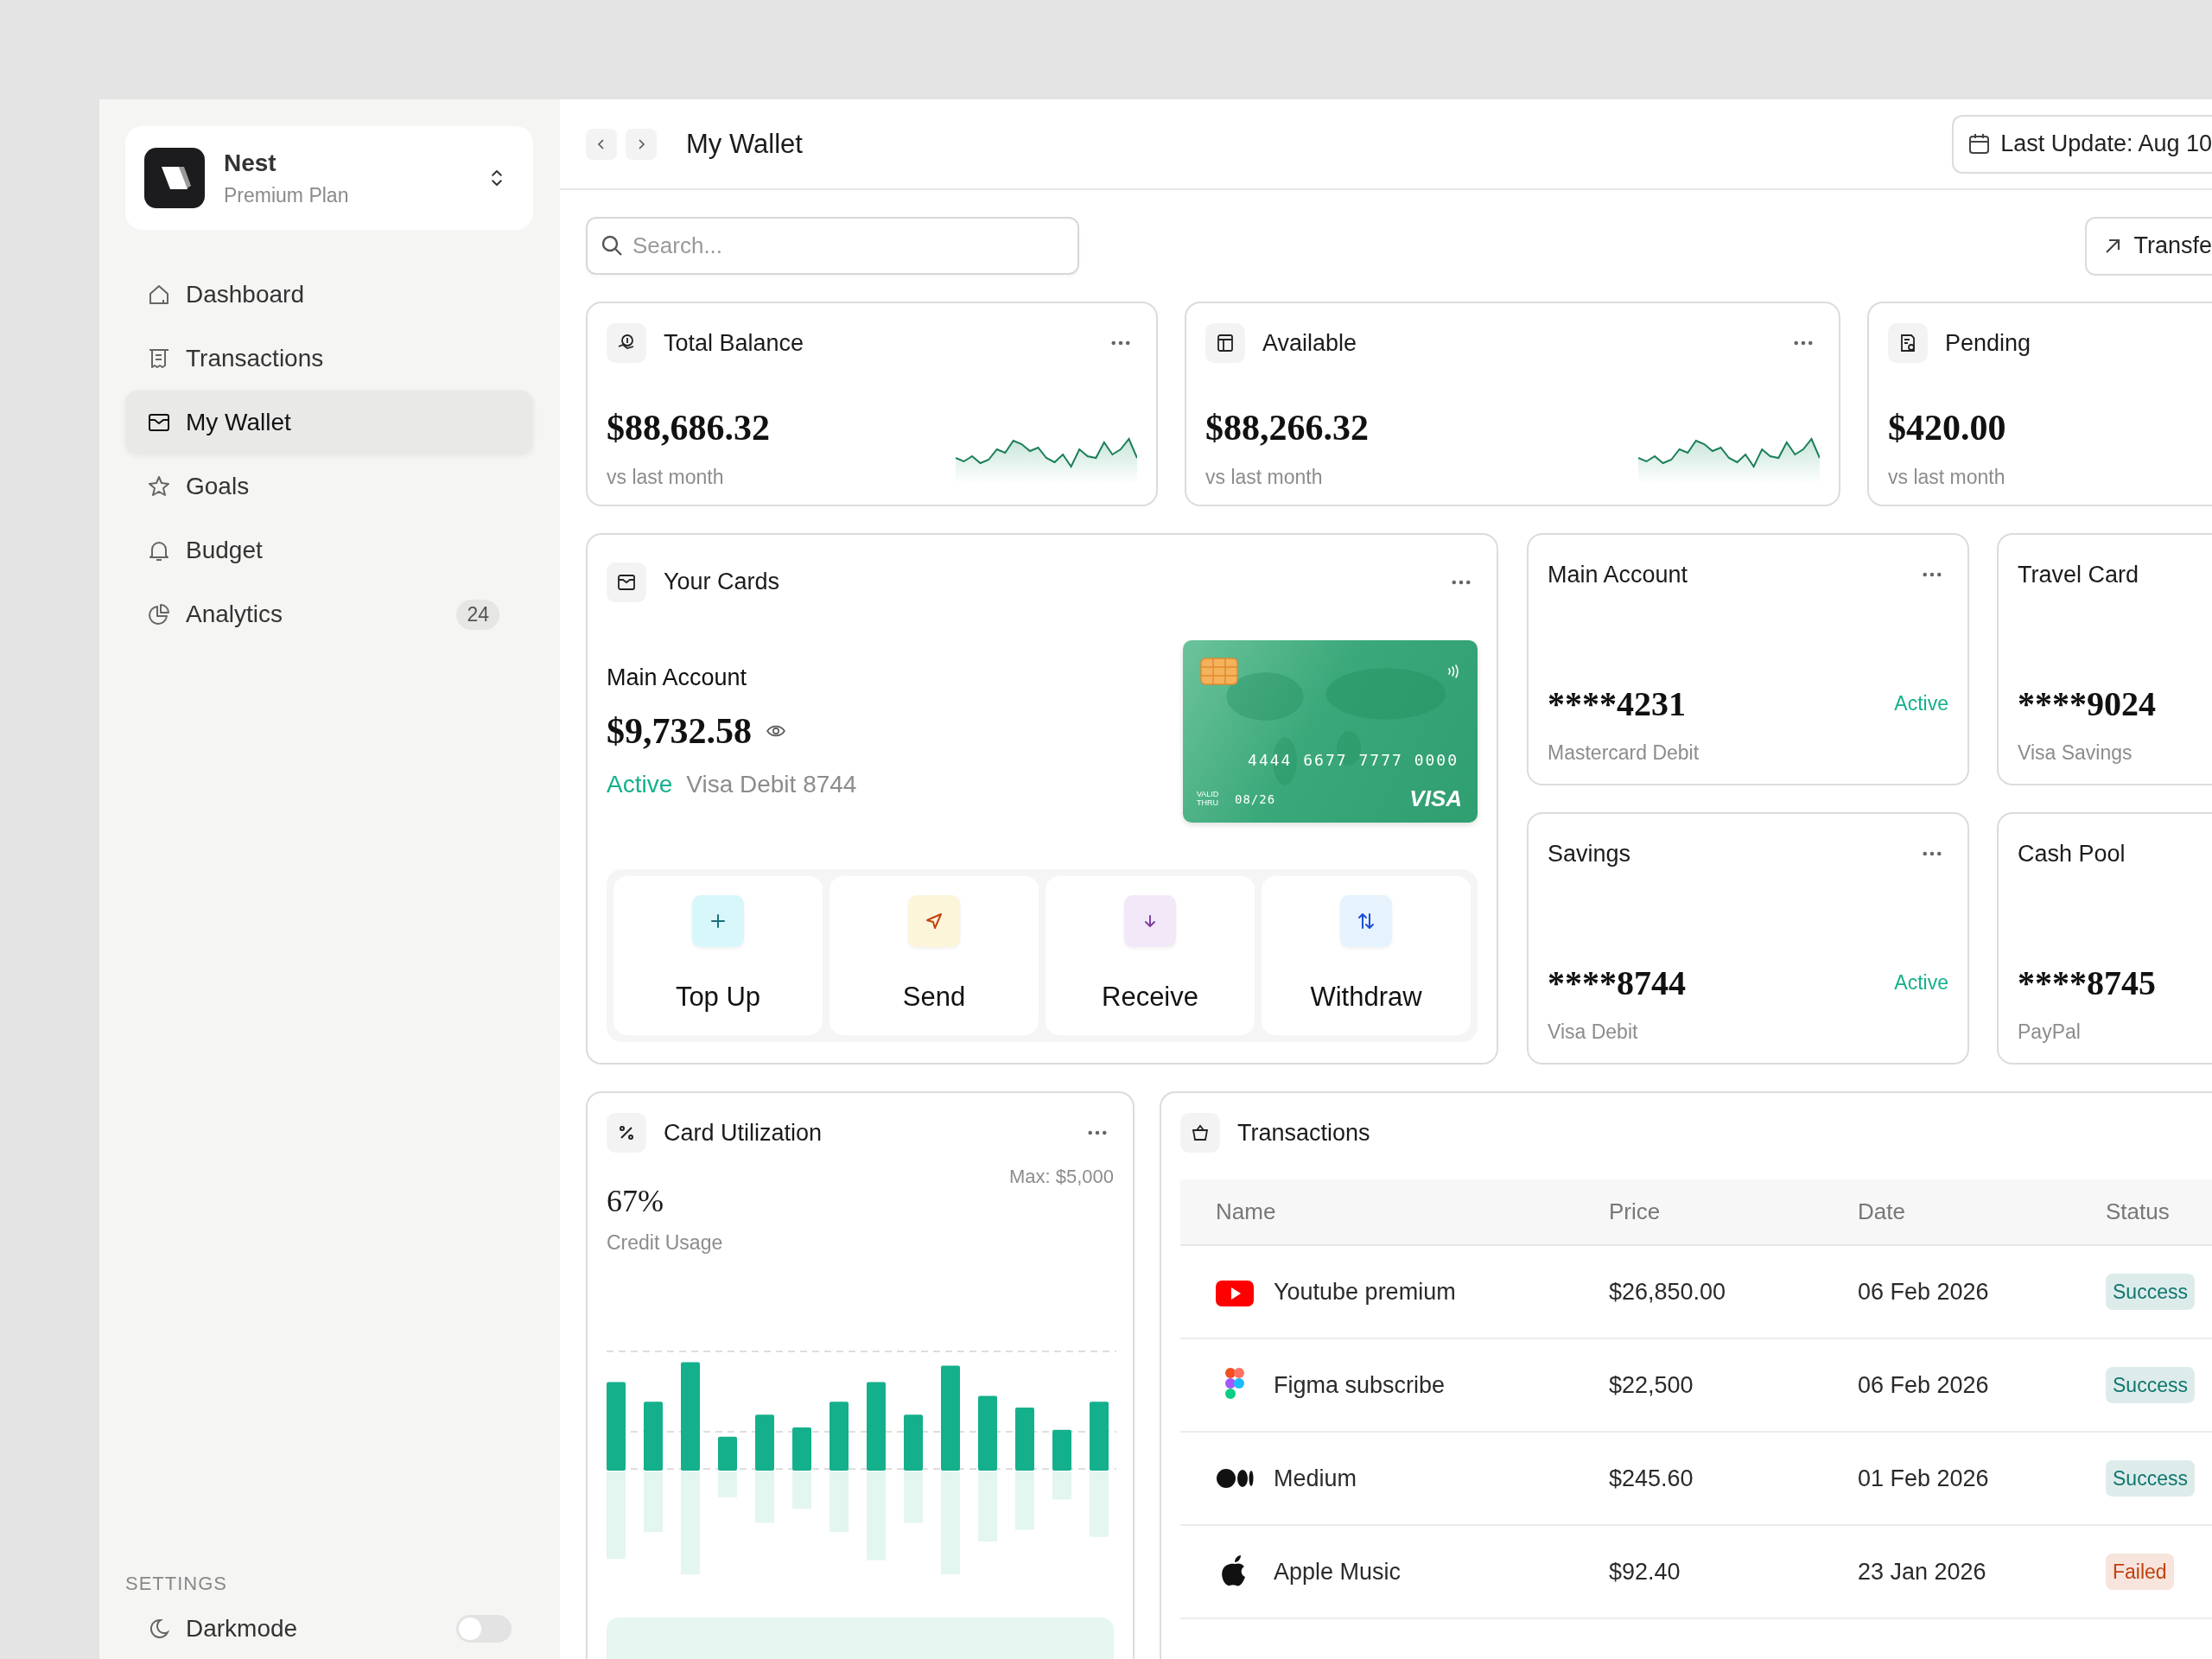 This screenshot has height=1659, width=2212. Describe the element at coordinates (1924, 1478) in the screenshot. I see `table-cell-text: 01 Feb 2026` at that location.